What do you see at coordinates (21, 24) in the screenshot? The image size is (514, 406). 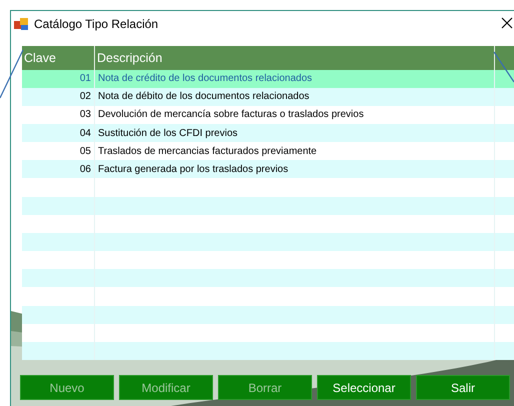 I see `app-icon` at bounding box center [21, 24].